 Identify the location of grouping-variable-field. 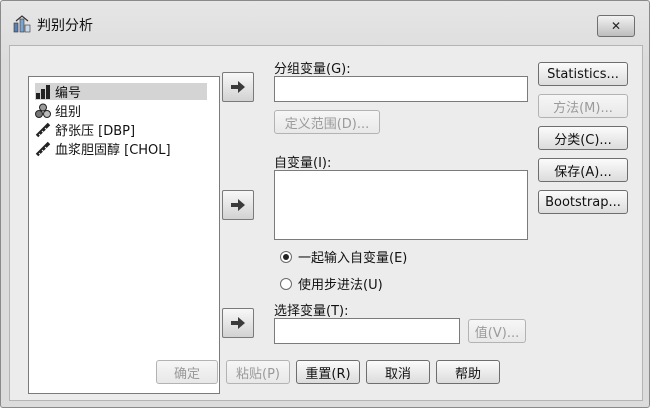
(401, 89).